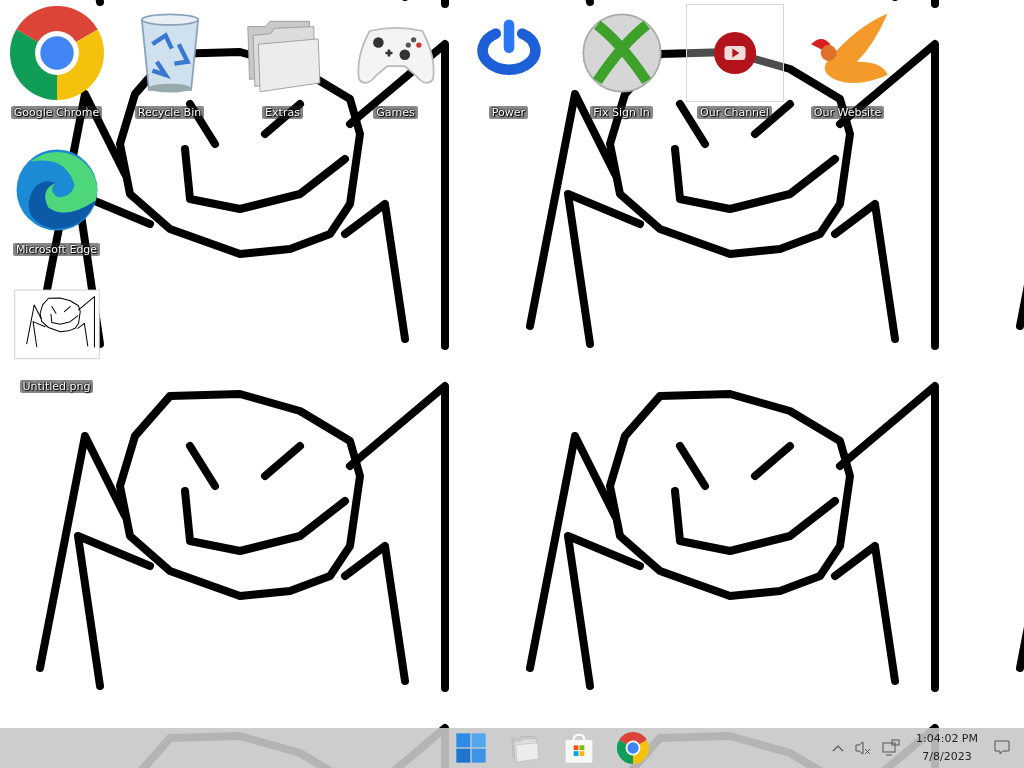  I want to click on notification-icon, so click(1002, 748).